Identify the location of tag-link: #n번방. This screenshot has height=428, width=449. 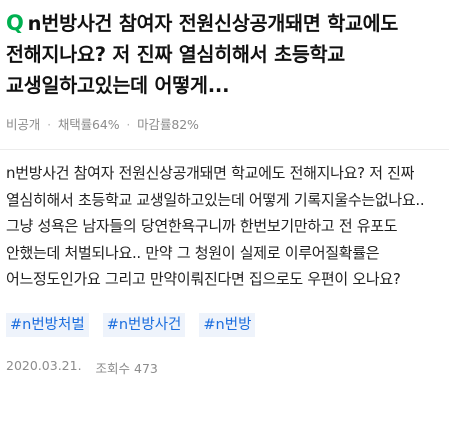
(227, 324).